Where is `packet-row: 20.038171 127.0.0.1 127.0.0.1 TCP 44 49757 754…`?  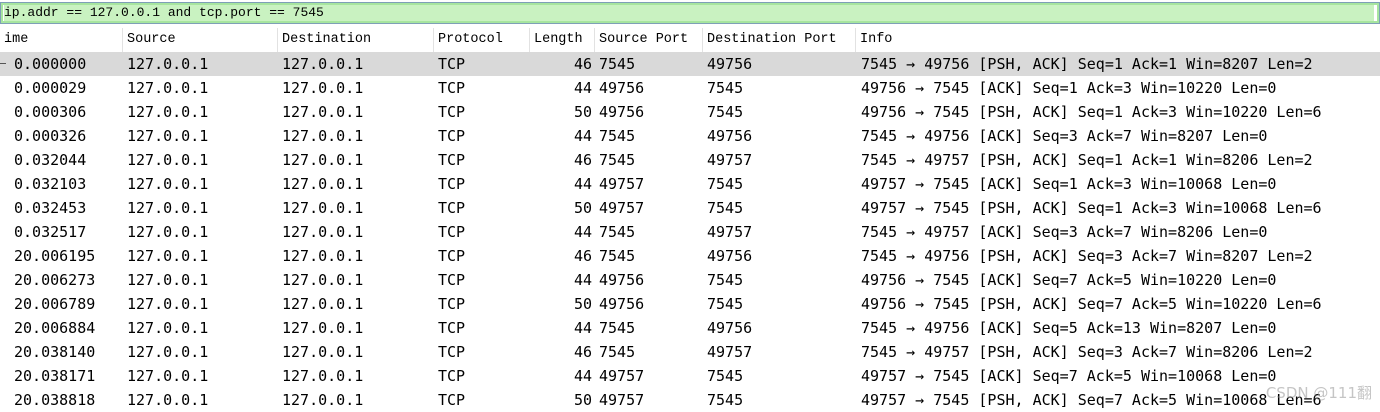 packet-row: 20.038171 127.0.0.1 127.0.0.1 TCP 44 49757 754… is located at coordinates (690, 376).